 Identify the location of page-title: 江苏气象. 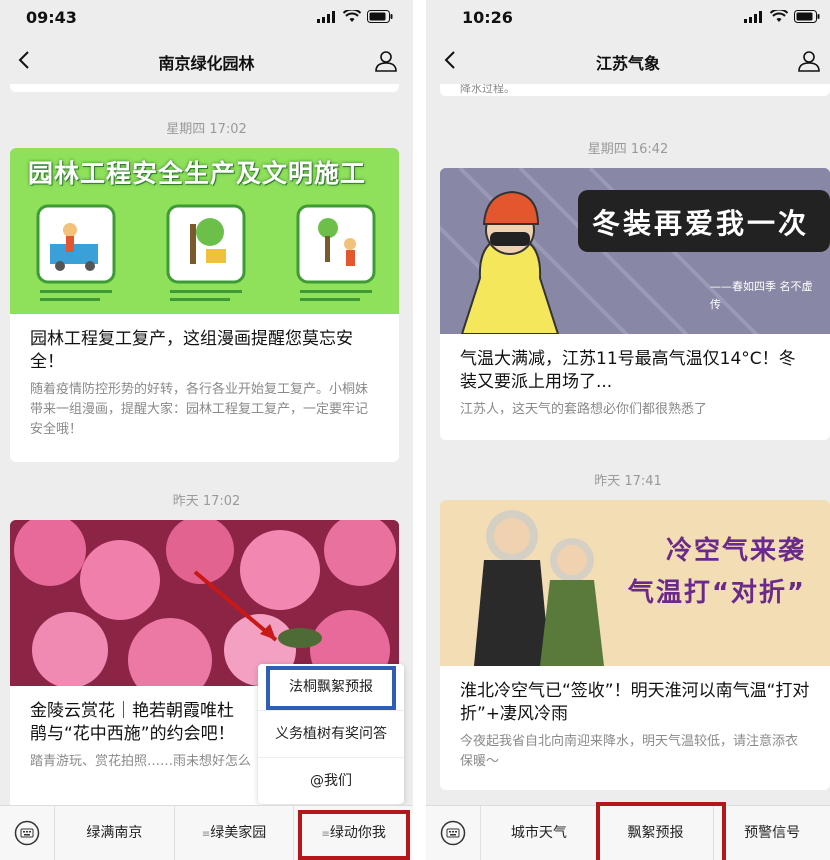
(627, 63).